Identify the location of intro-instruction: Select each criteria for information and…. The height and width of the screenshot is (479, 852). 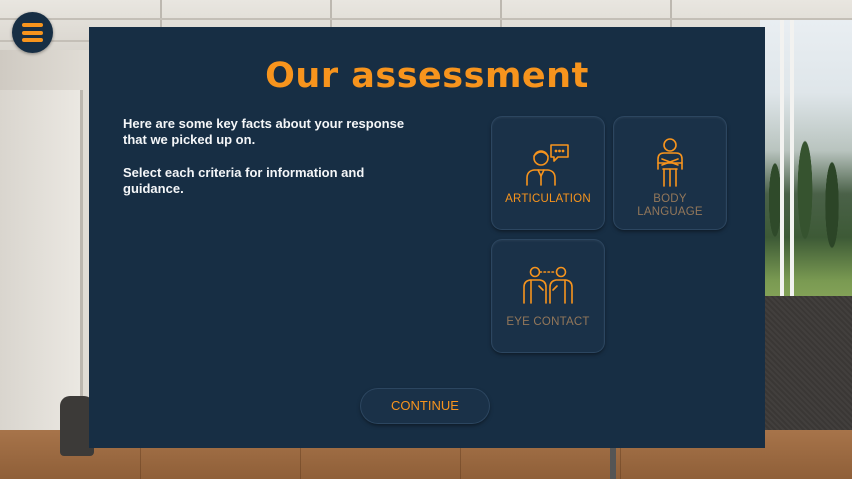
(244, 180).